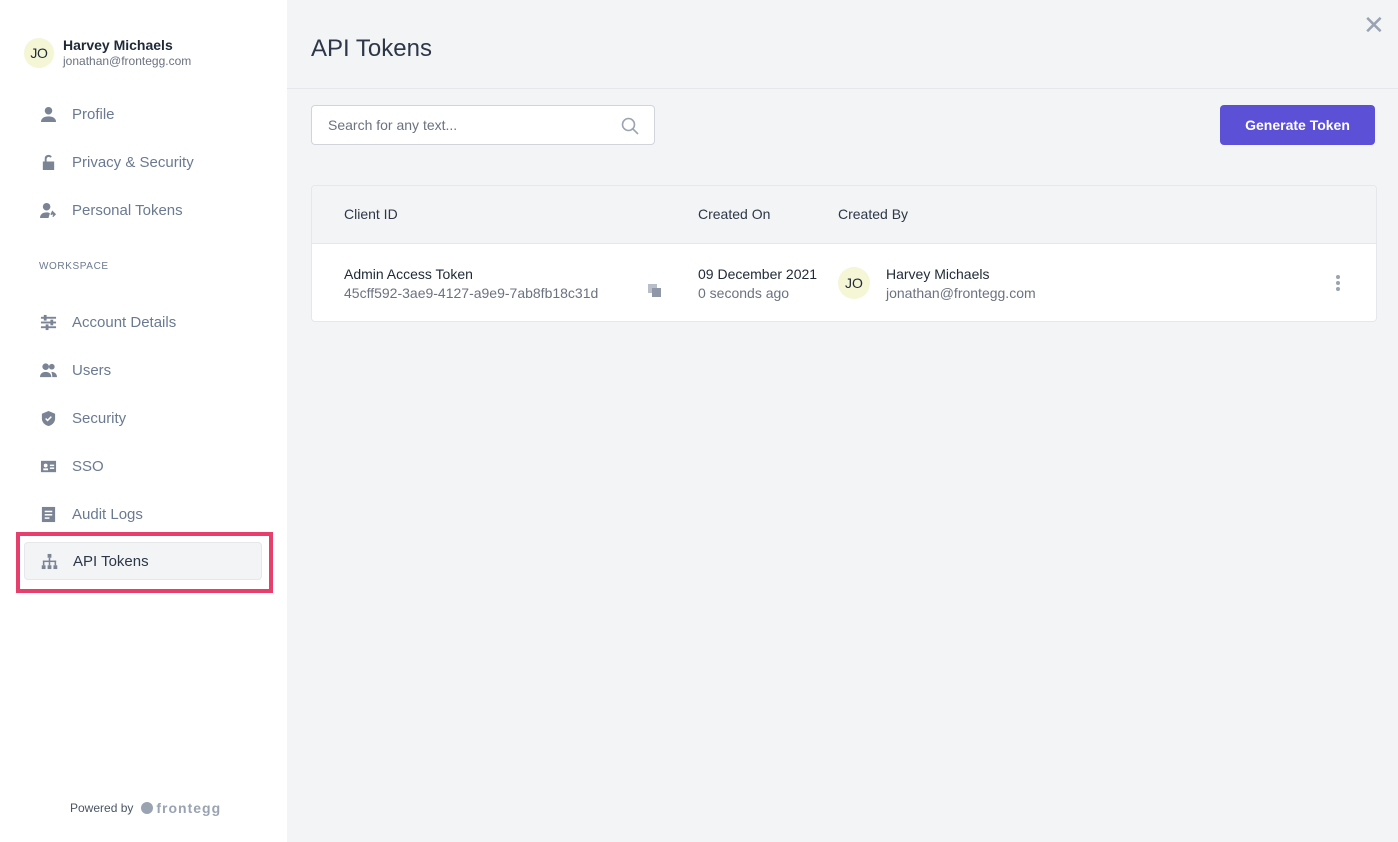  What do you see at coordinates (48, 466) in the screenshot?
I see `id-card-icon` at bounding box center [48, 466].